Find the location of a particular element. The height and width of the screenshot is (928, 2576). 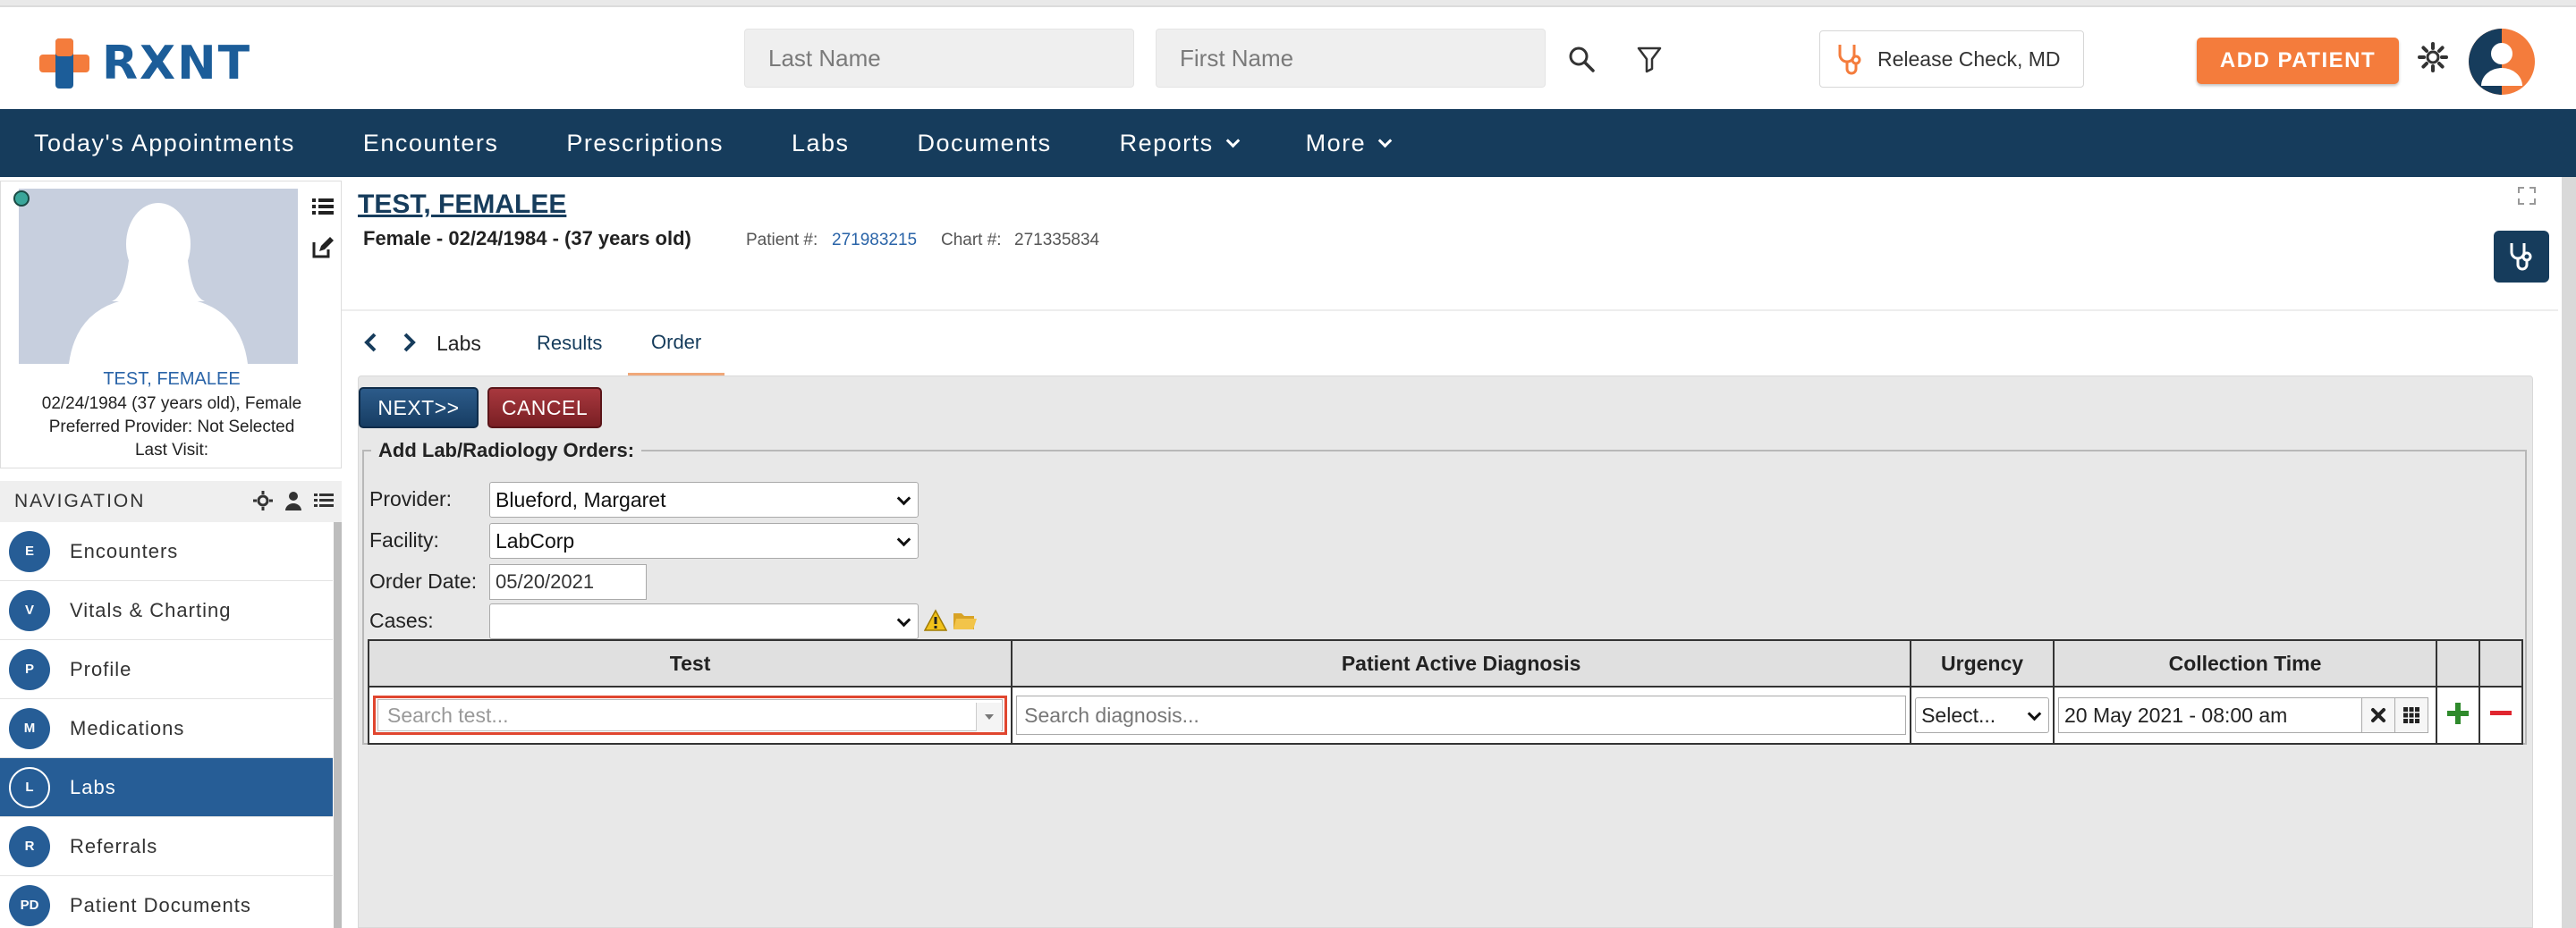

facility-select-value: LabCorp is located at coordinates (535, 541).